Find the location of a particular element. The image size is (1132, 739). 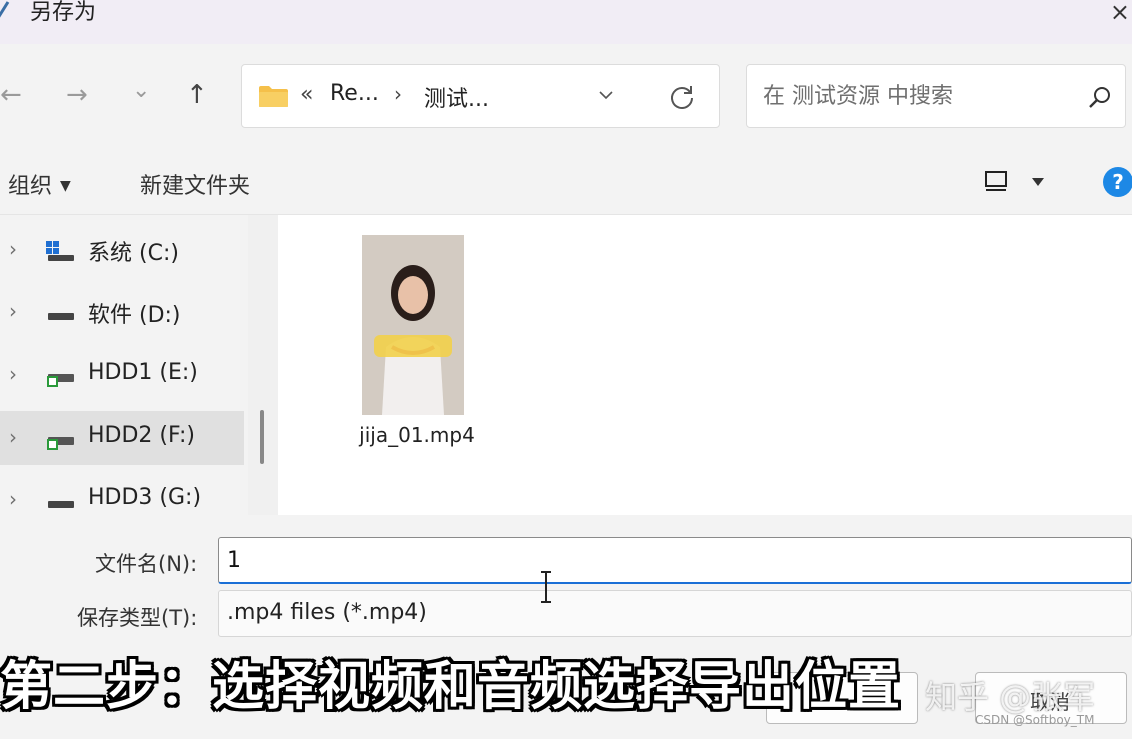

sidebar-item-c-drive: › 系统 (C:) is located at coordinates (122, 250).